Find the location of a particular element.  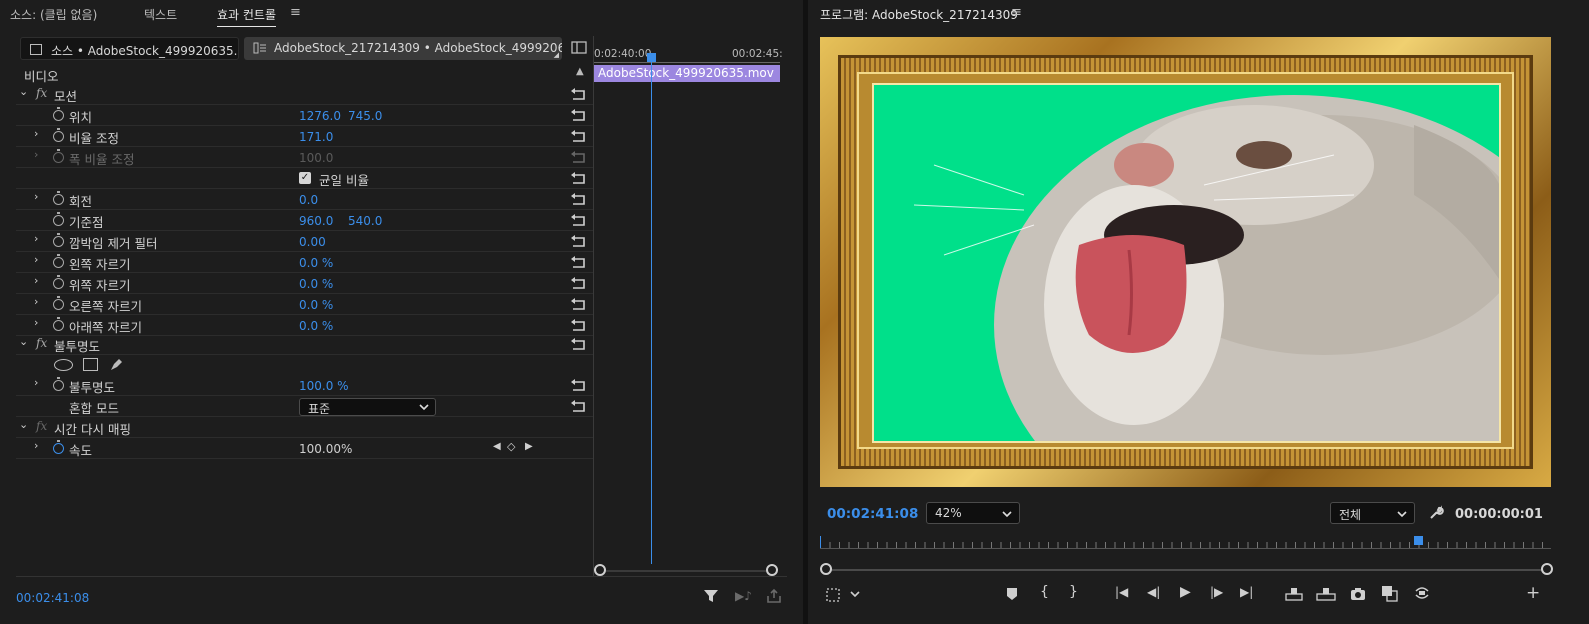

audio-only-icon: ▶♪ is located at coordinates (743, 596).